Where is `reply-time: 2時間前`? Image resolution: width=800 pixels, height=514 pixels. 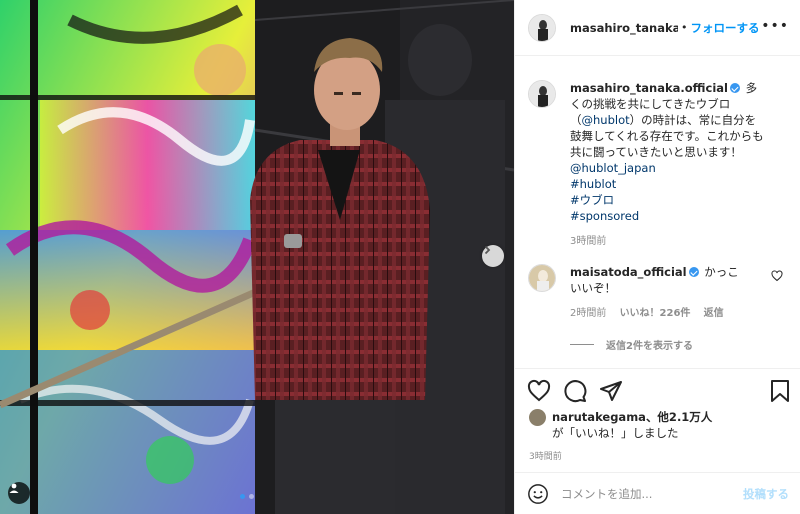
reply-time: 2時間前 is located at coordinates (588, 313).